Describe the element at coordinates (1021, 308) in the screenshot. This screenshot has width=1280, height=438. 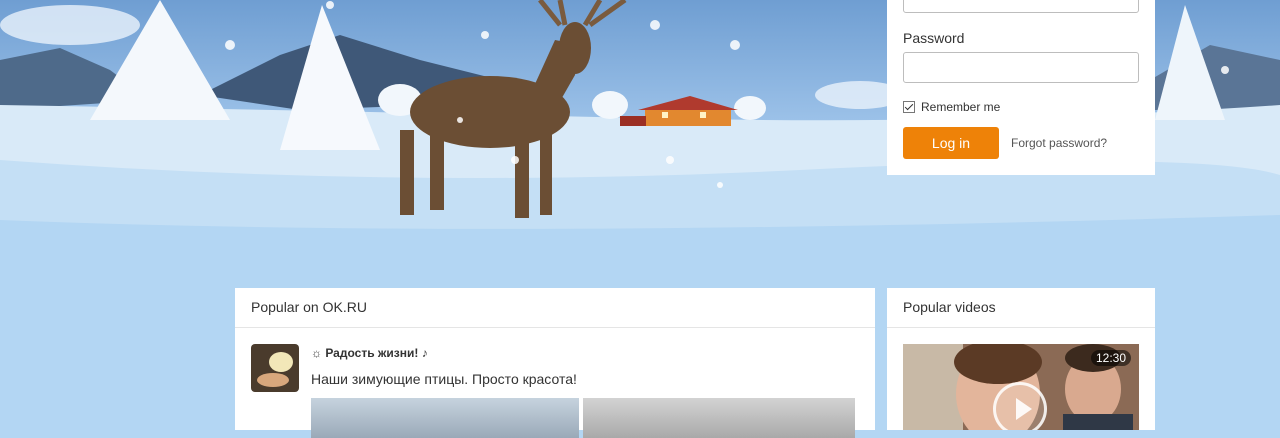
I see `popular-videos-title: Popular videos` at that location.